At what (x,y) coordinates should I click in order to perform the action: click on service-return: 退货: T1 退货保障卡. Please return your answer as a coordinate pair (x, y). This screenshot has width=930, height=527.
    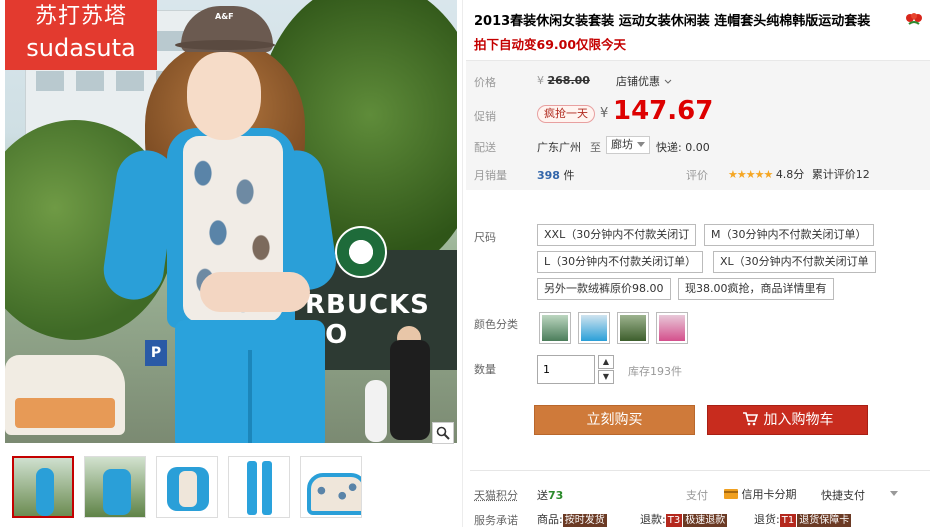
    Looking at the image, I should click on (802, 519).